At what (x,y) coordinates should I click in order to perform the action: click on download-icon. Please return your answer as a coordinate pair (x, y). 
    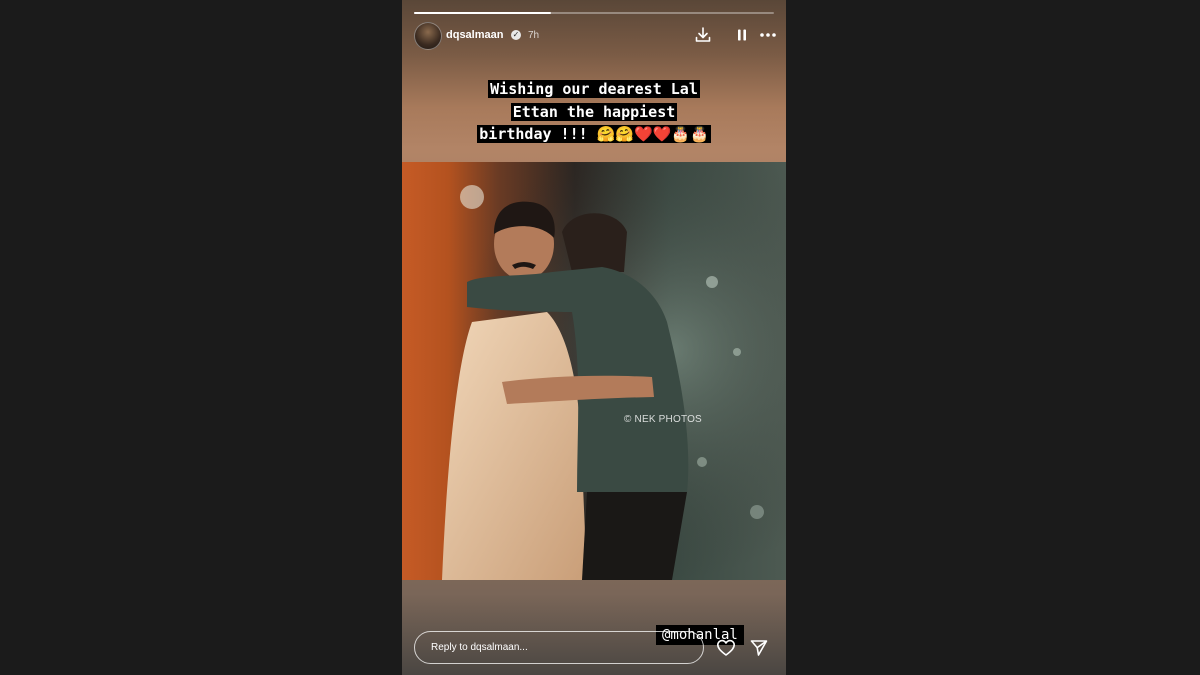
    Looking at the image, I should click on (703, 34).